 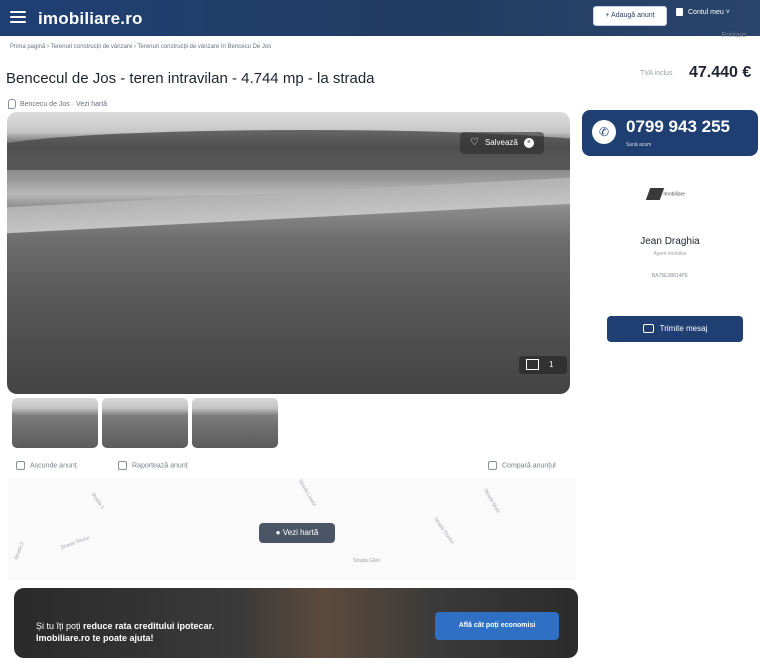 I want to click on map-street-label: Strada Morii, so click(x=491, y=501).